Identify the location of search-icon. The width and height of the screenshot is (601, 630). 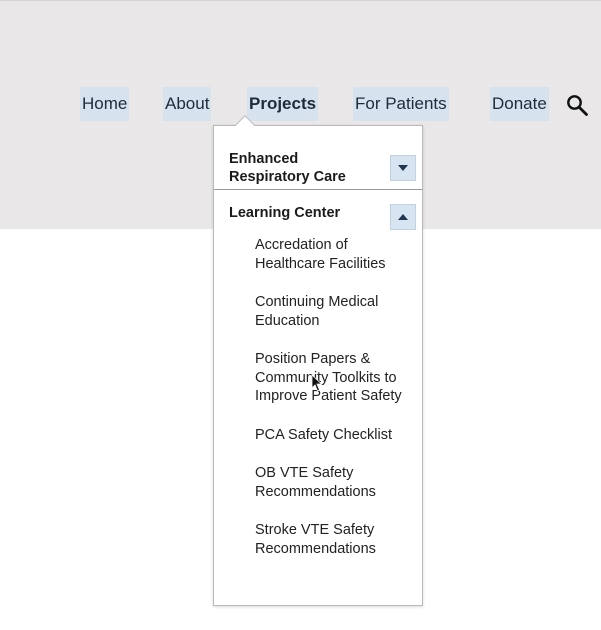
(577, 105).